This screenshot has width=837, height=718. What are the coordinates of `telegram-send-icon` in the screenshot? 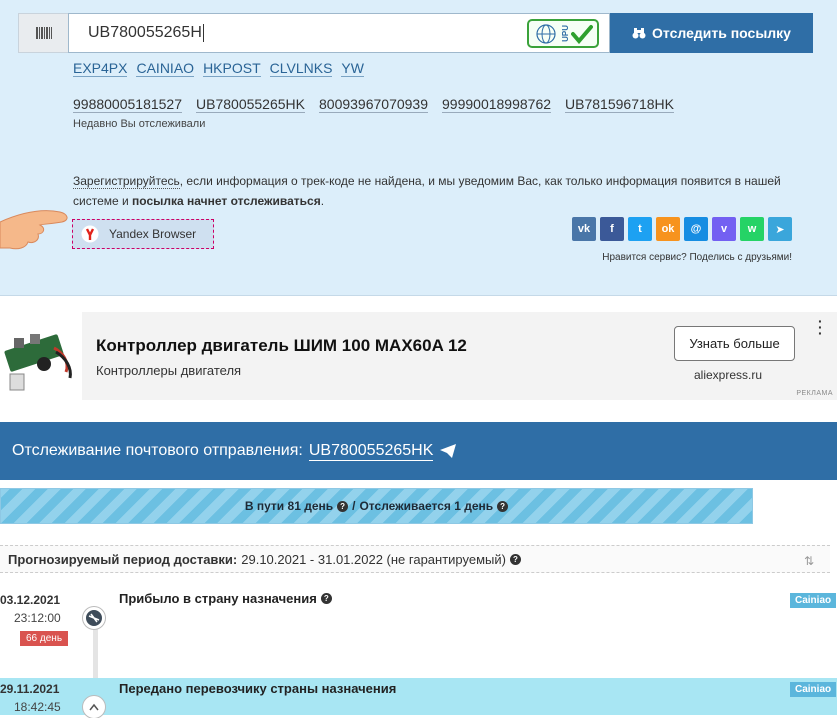 It's located at (448, 451).